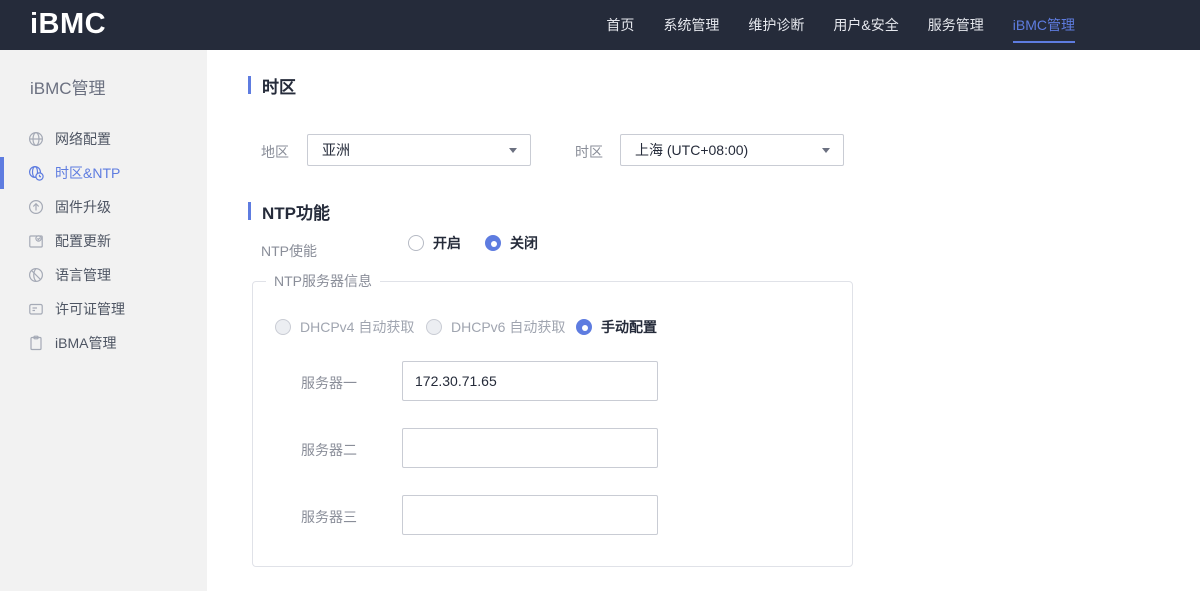 The width and height of the screenshot is (1200, 591). Describe the element at coordinates (956, 25) in the screenshot. I see `nav-item-services: 服务管理` at that location.